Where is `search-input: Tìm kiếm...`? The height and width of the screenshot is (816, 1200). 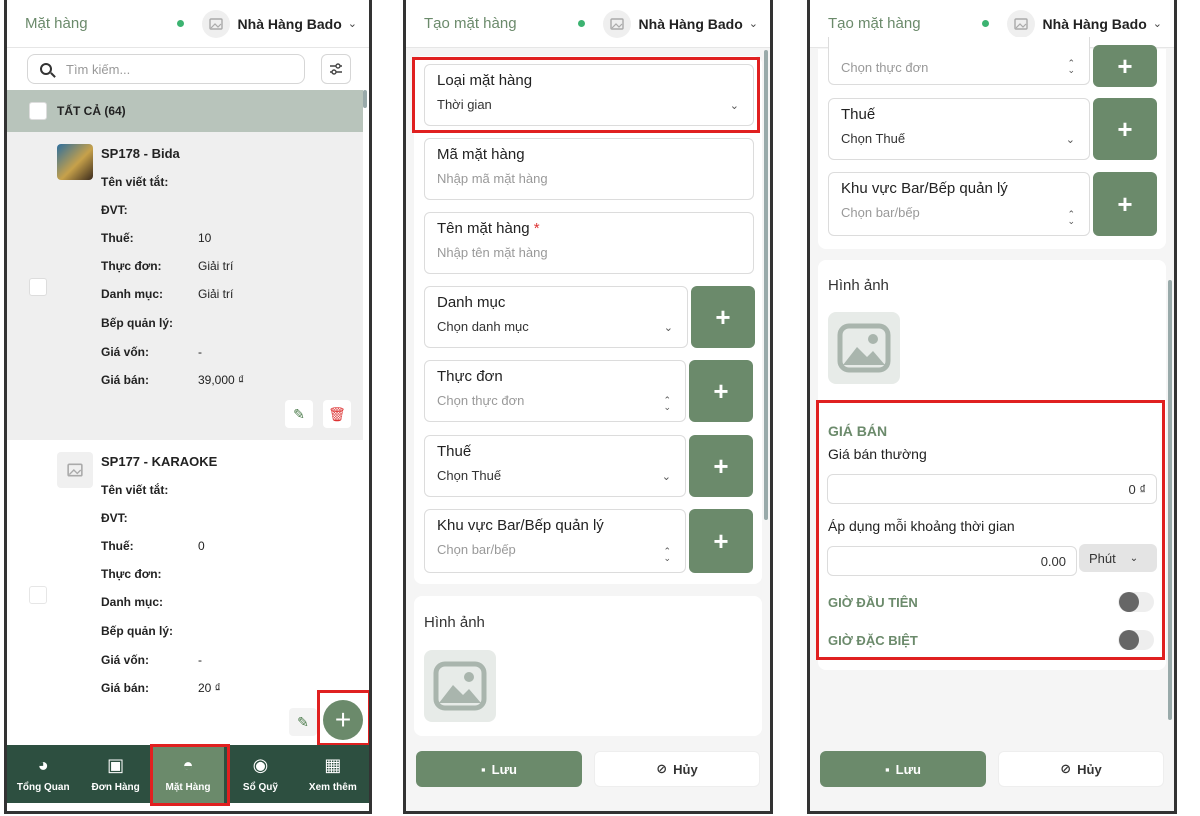 search-input: Tìm kiếm... is located at coordinates (166, 69).